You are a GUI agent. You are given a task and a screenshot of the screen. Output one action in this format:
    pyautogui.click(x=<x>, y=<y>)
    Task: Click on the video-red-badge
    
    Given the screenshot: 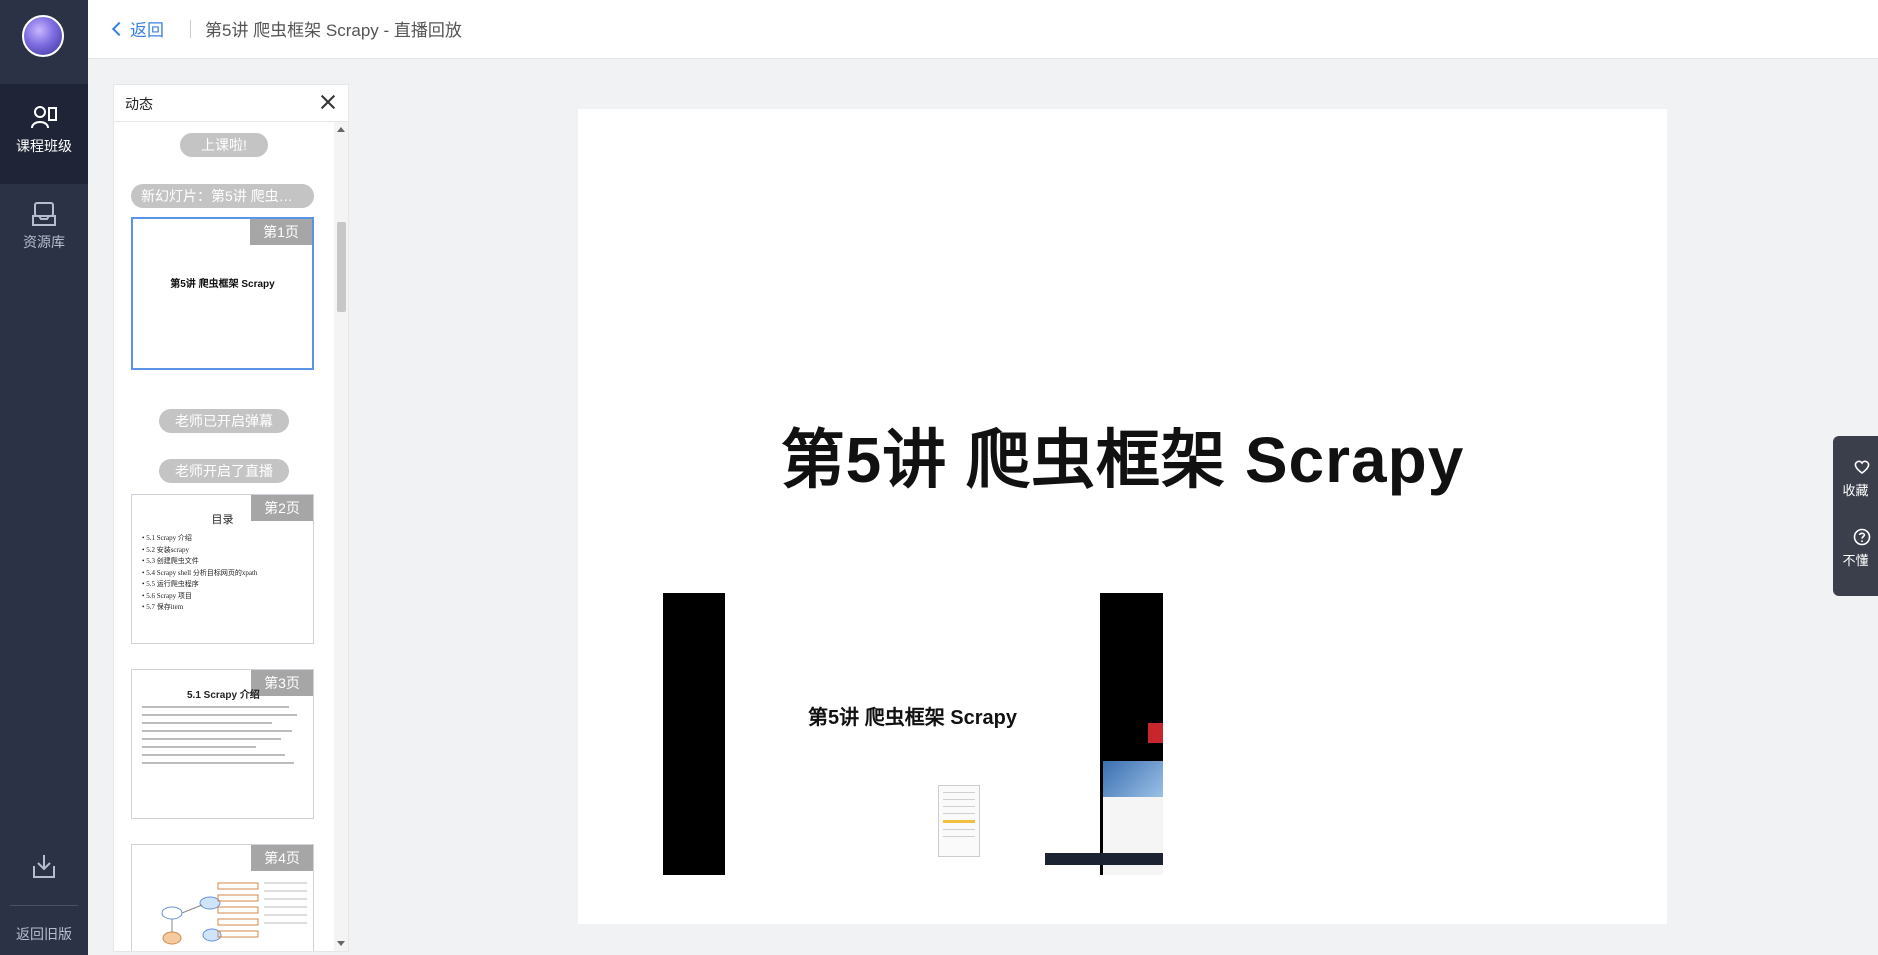 What is the action you would take?
    pyautogui.click(x=1155, y=733)
    